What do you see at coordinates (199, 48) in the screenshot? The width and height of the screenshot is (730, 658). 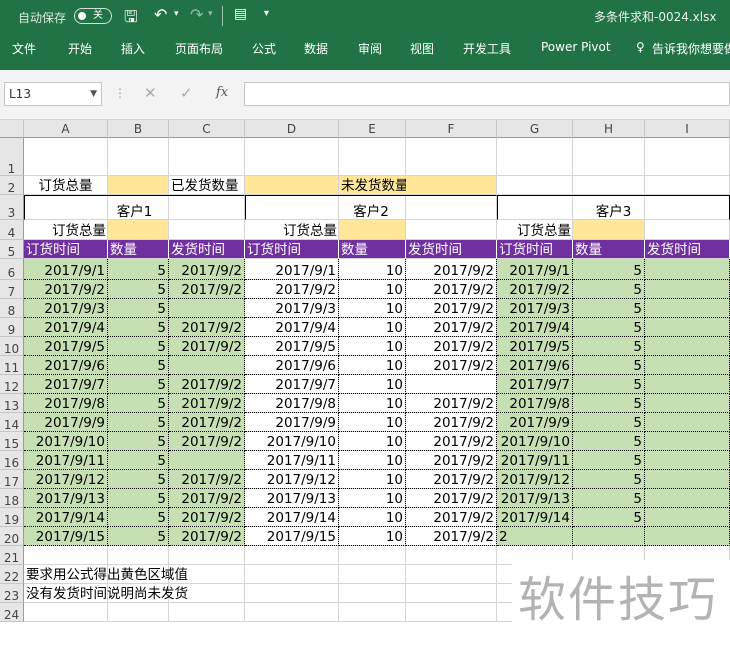 I see `tab-page-layout: 页面布局` at bounding box center [199, 48].